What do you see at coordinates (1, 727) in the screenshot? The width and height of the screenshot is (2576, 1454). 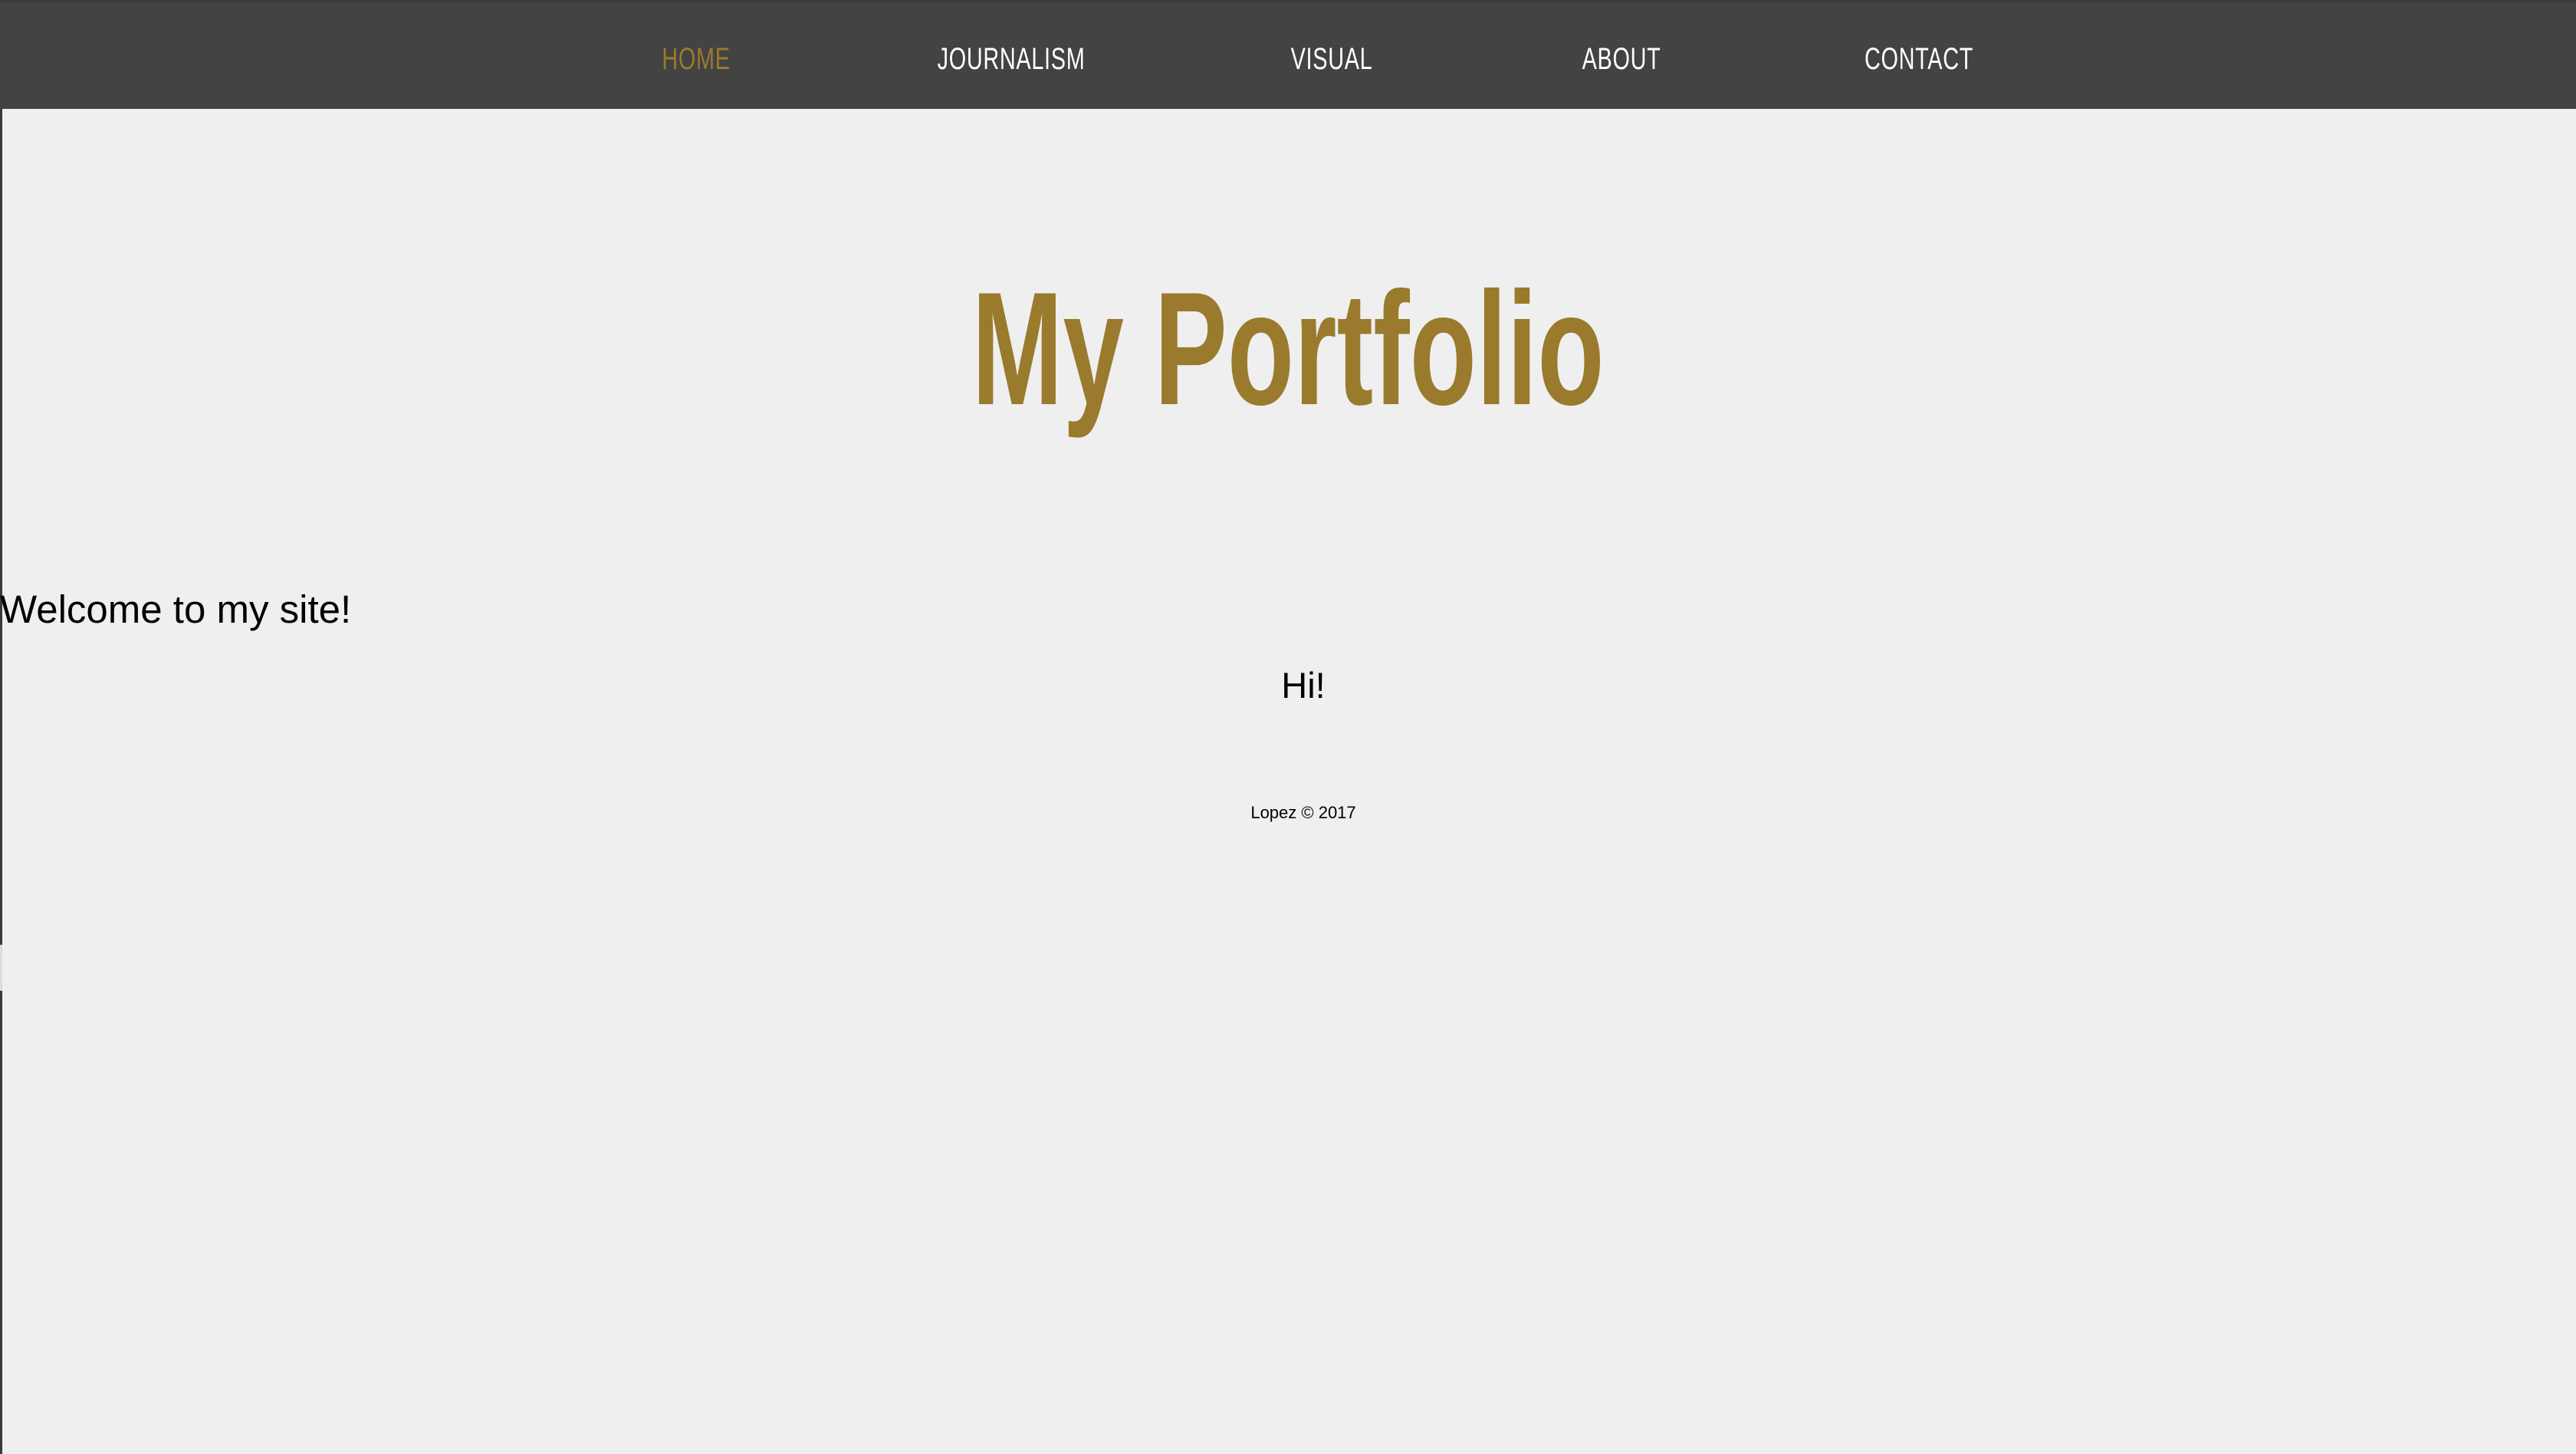 I see `window-left-edge` at bounding box center [1, 727].